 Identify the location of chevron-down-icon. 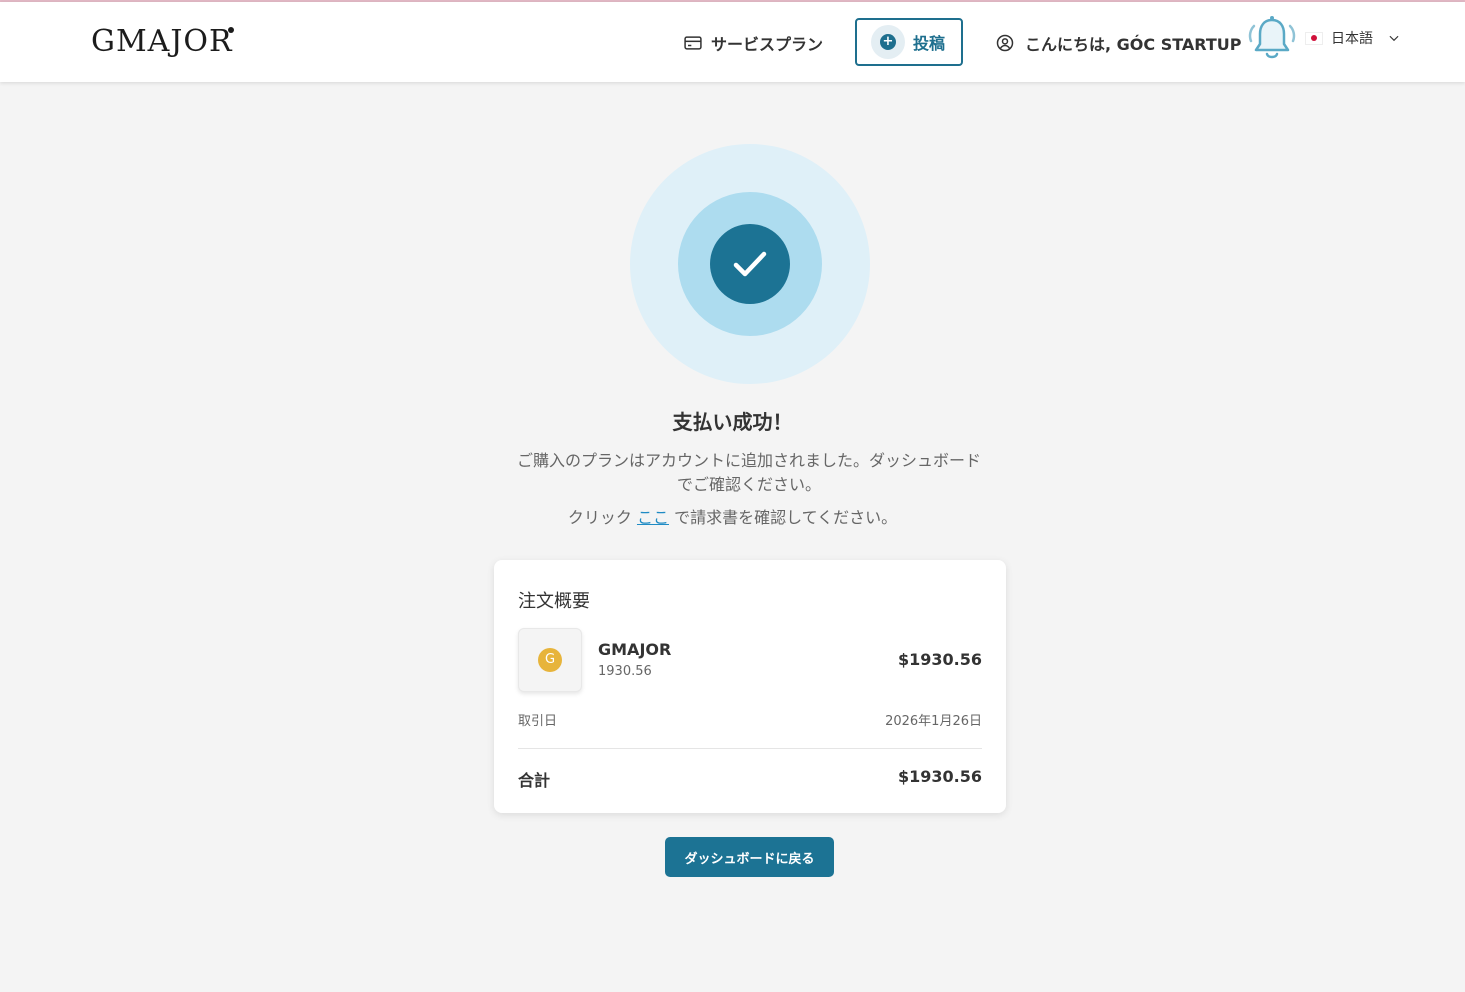
(1394, 38).